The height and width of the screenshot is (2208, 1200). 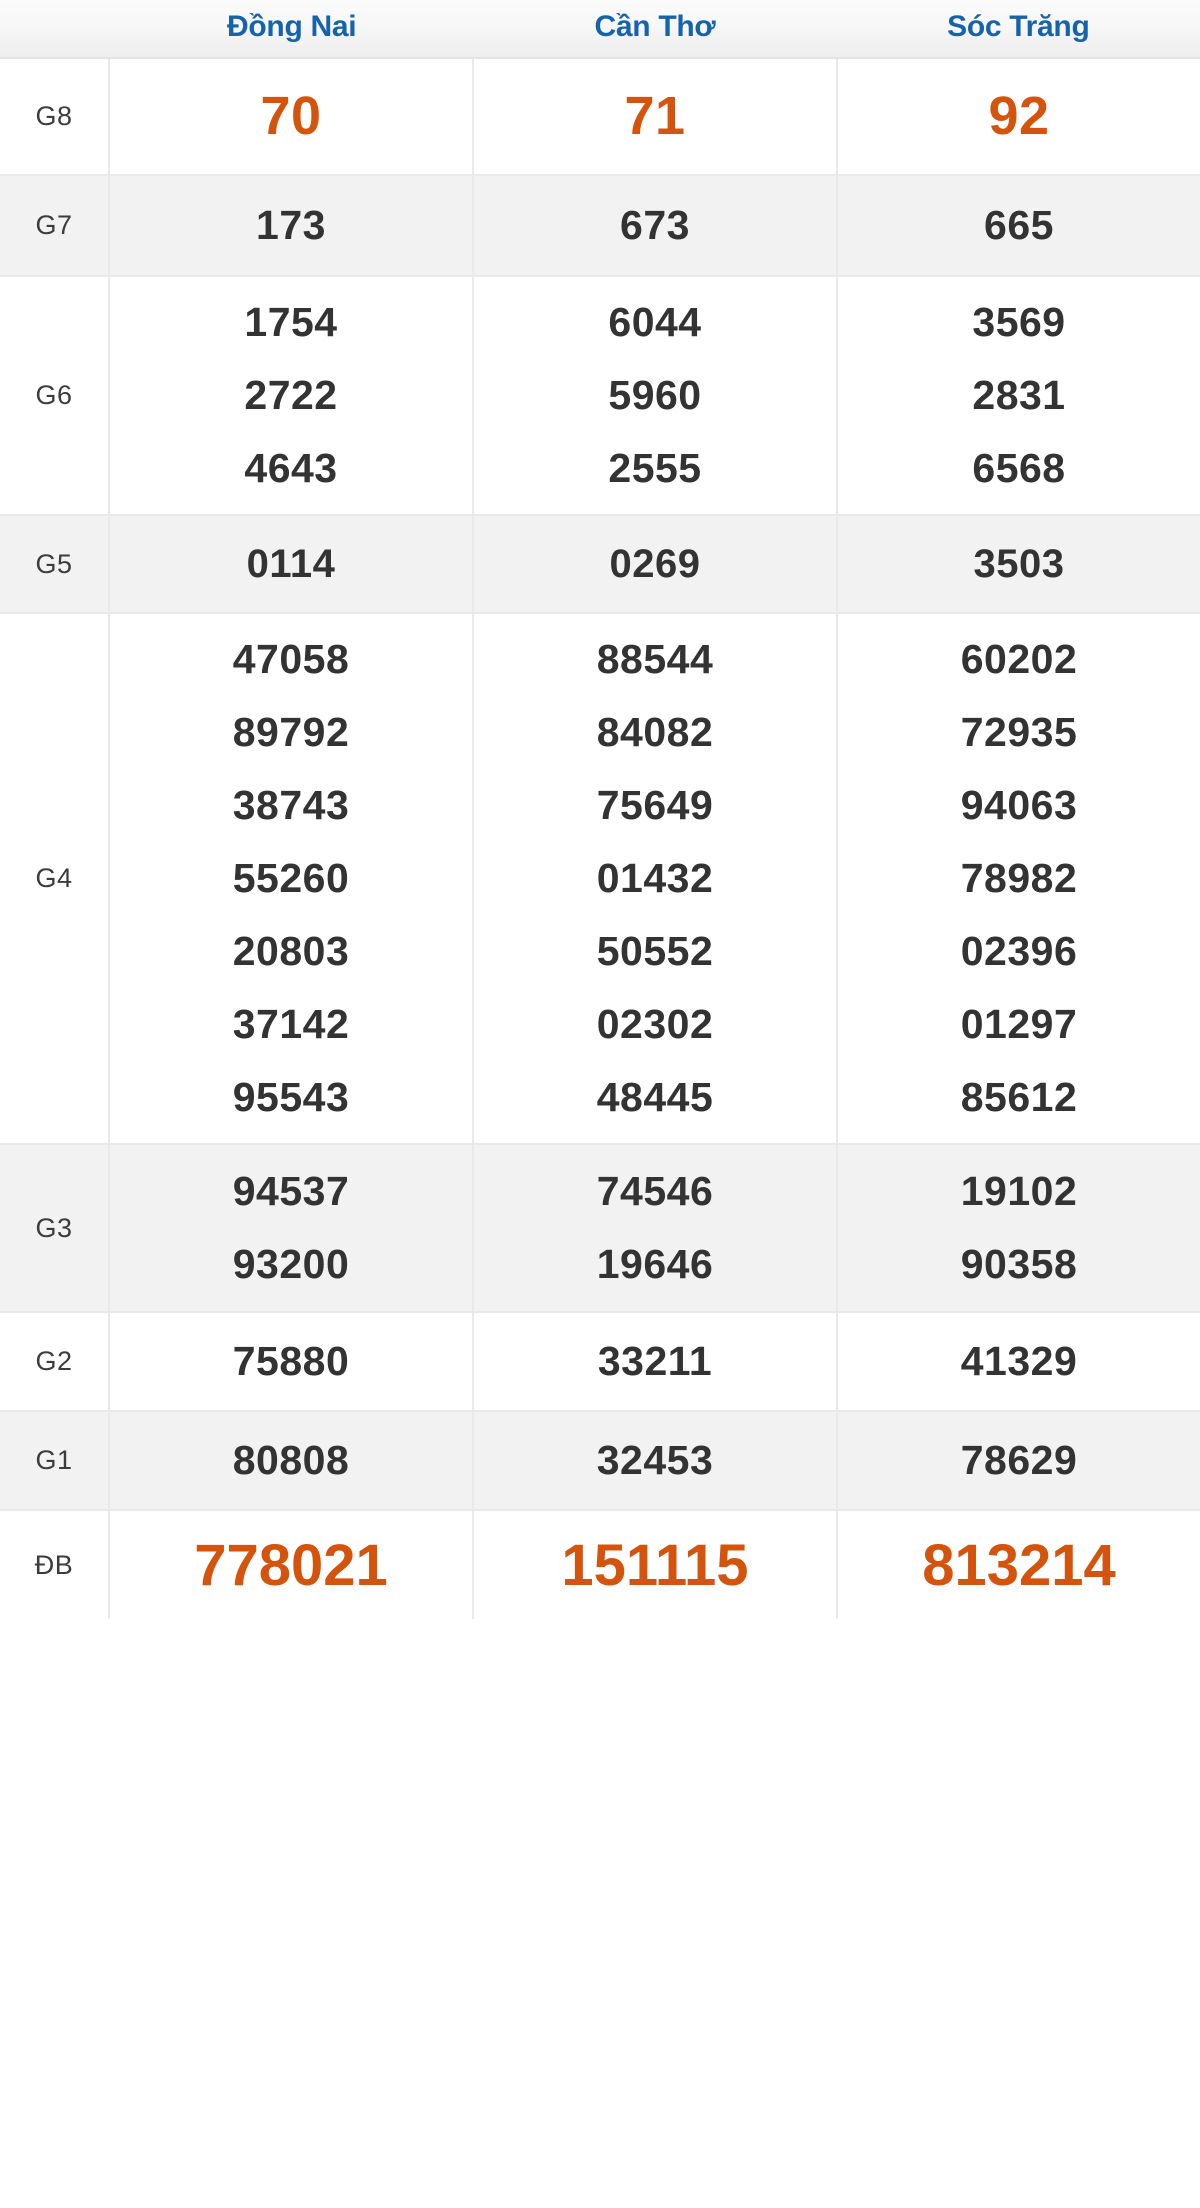 I want to click on prize-row-g8: G8 70 71 92, so click(x=600, y=118).